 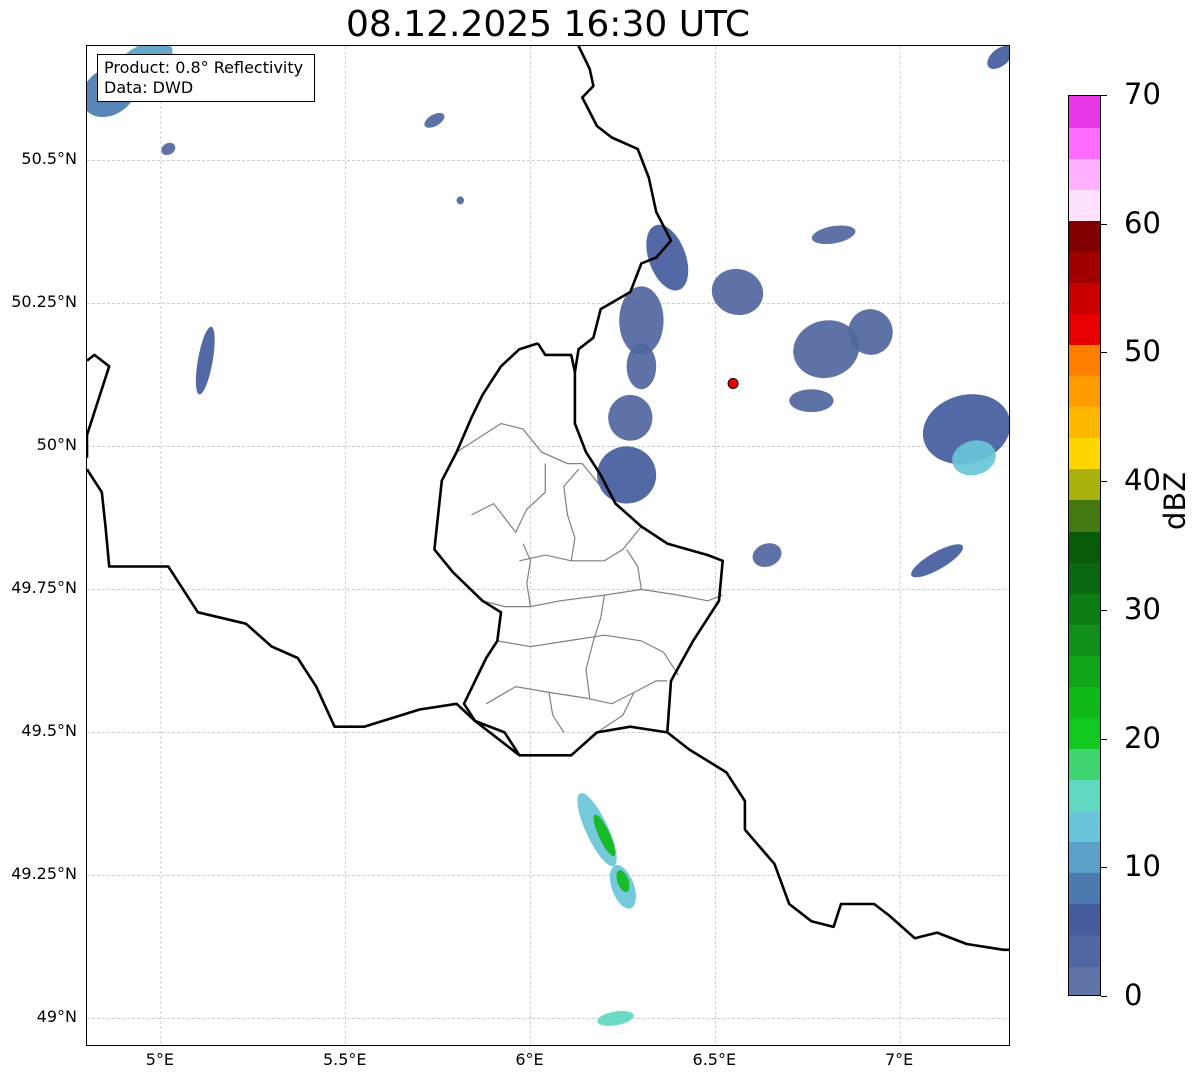 What do you see at coordinates (56, 1017) in the screenshot?
I see `lat-label-6: 49°N` at bounding box center [56, 1017].